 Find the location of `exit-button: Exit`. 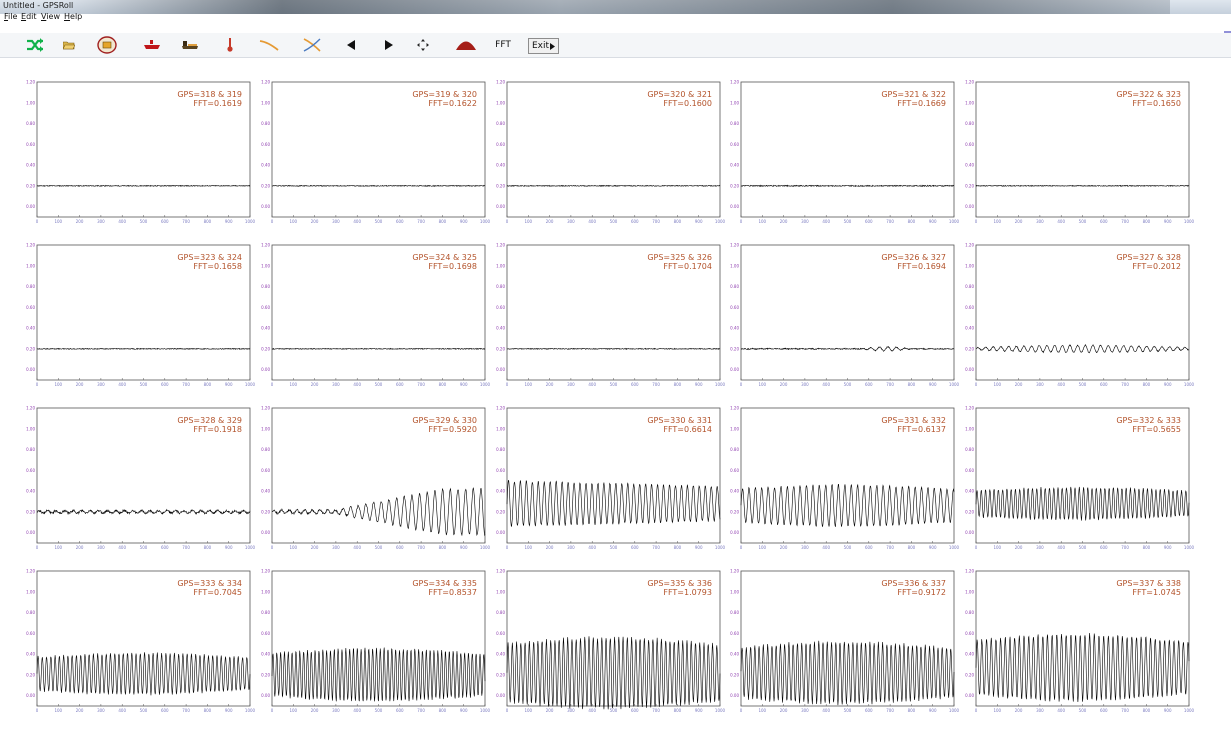

exit-button: Exit is located at coordinates (544, 46).